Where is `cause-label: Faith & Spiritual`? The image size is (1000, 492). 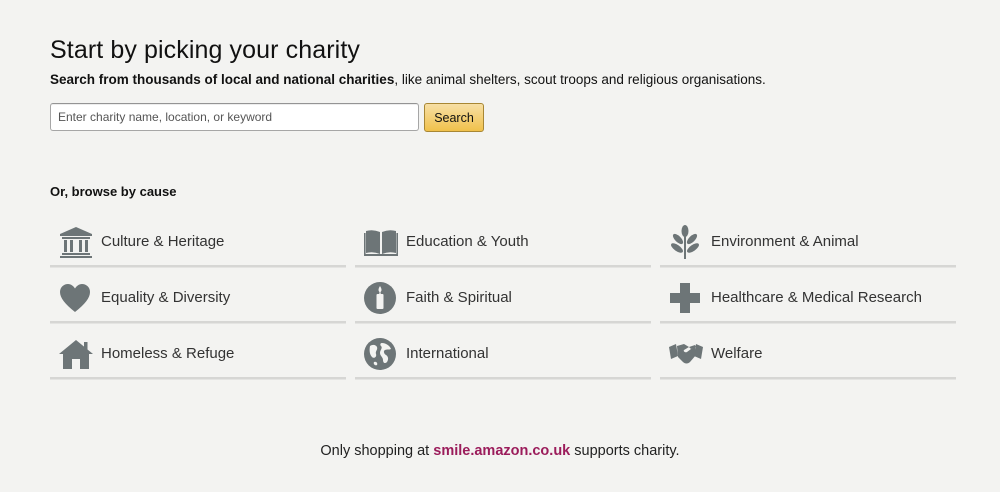 cause-label: Faith & Spiritual is located at coordinates (459, 297).